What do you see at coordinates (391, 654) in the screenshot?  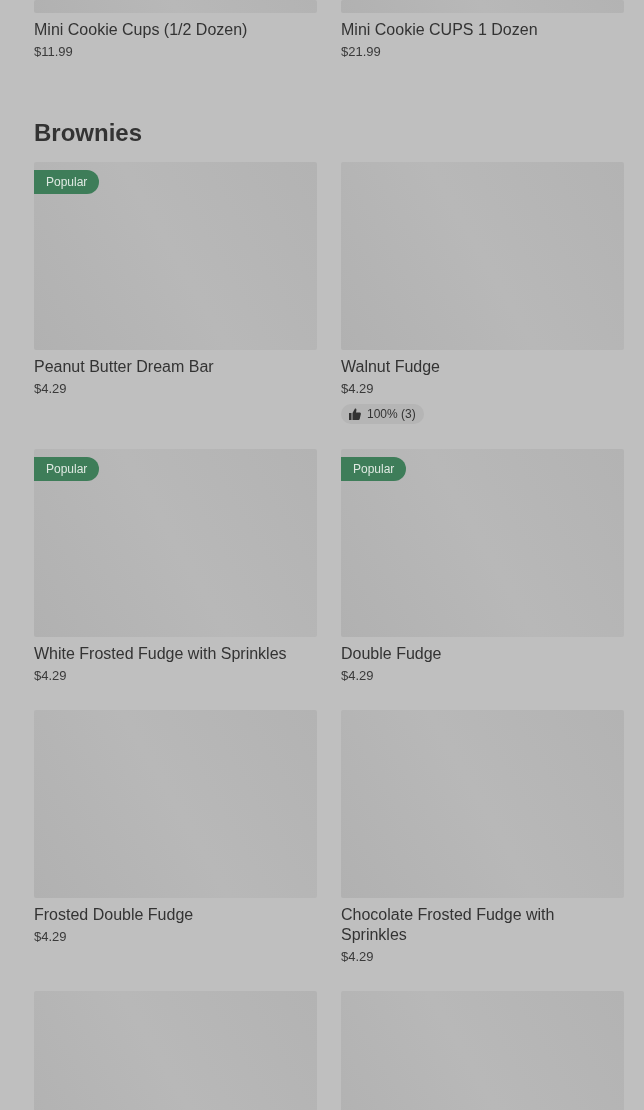 I see `item-name: Double Fudge` at bounding box center [391, 654].